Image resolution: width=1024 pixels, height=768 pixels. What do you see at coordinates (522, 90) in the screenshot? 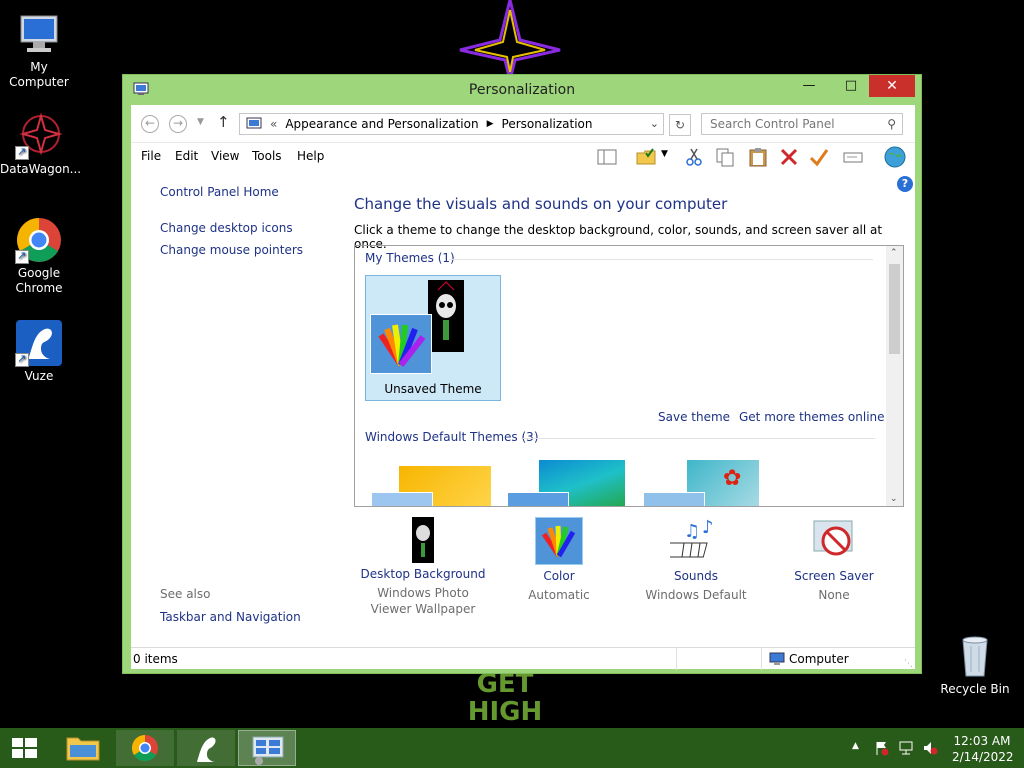
I see `title-bar: Personalization — □ ✕` at bounding box center [522, 90].